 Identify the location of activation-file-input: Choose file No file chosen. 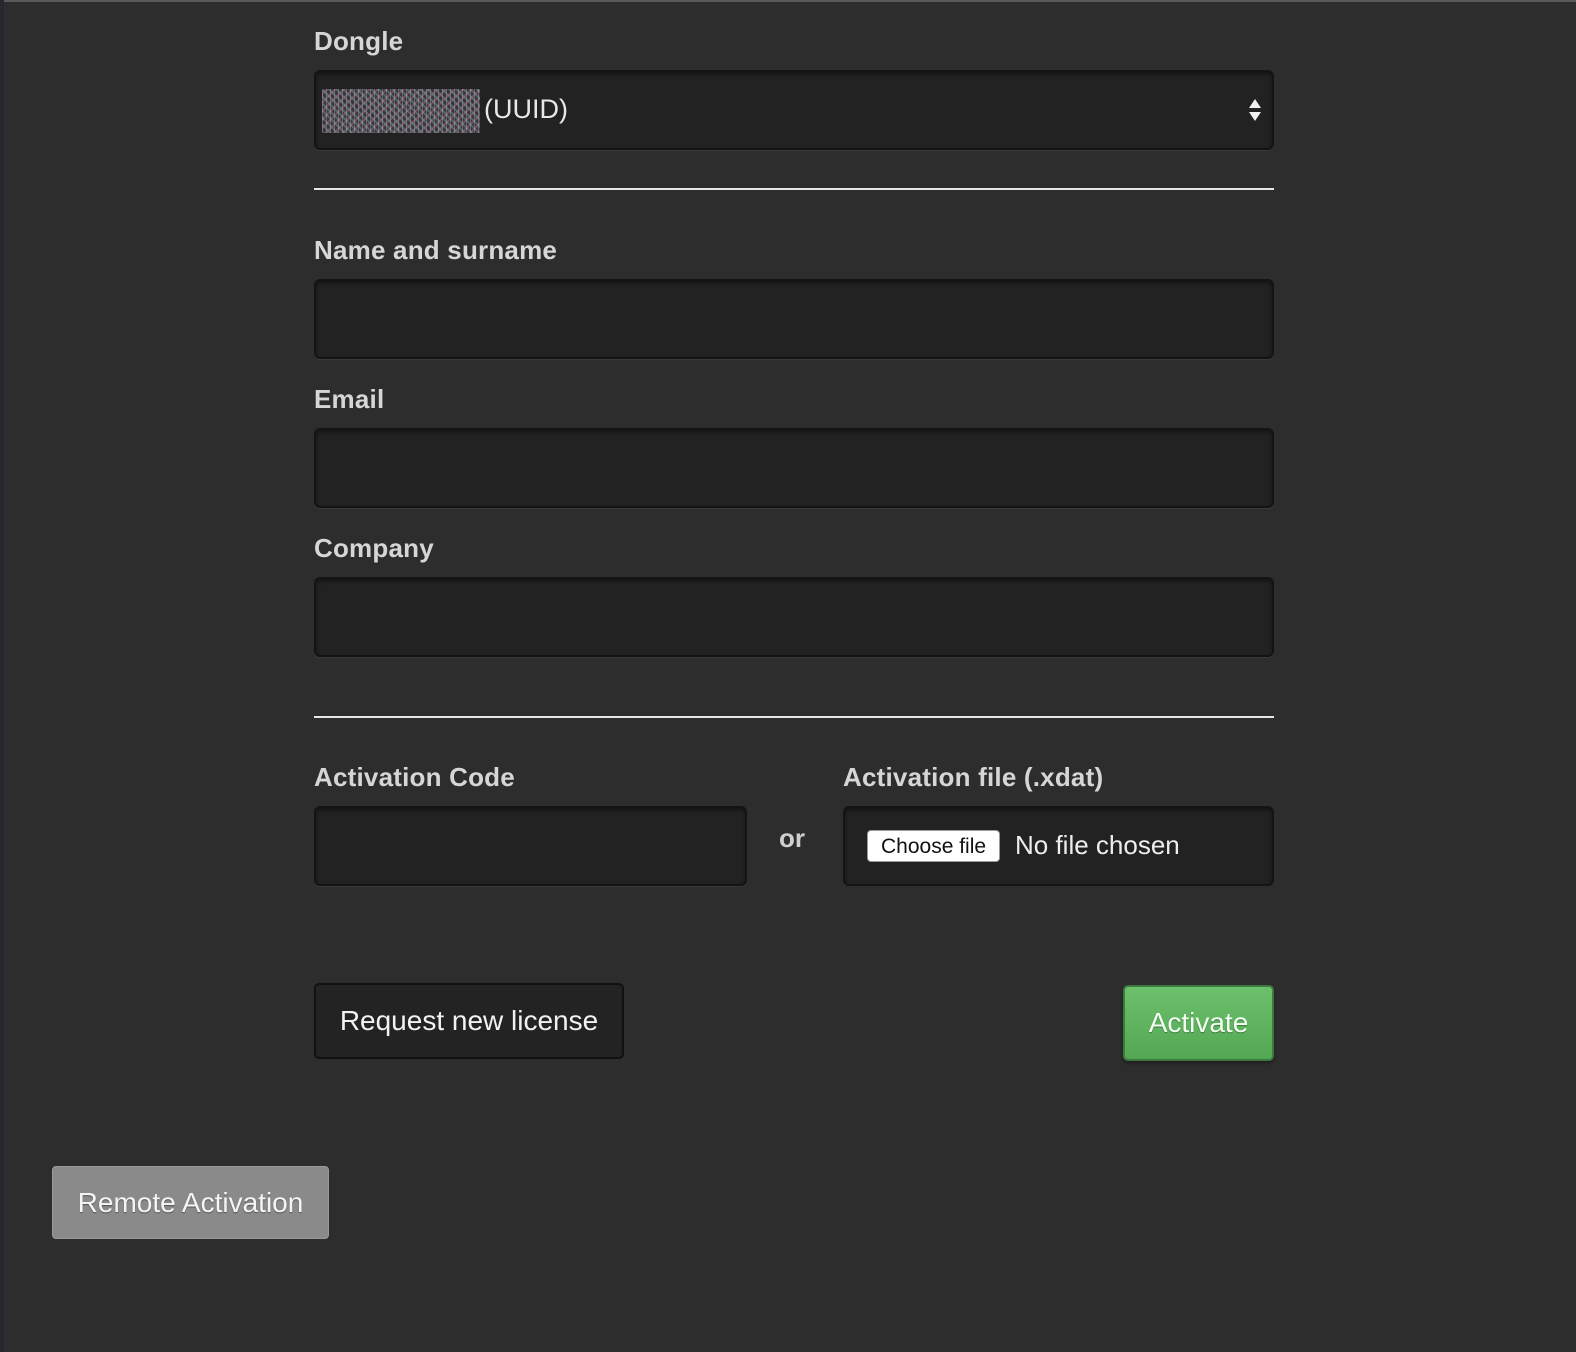
(1058, 846).